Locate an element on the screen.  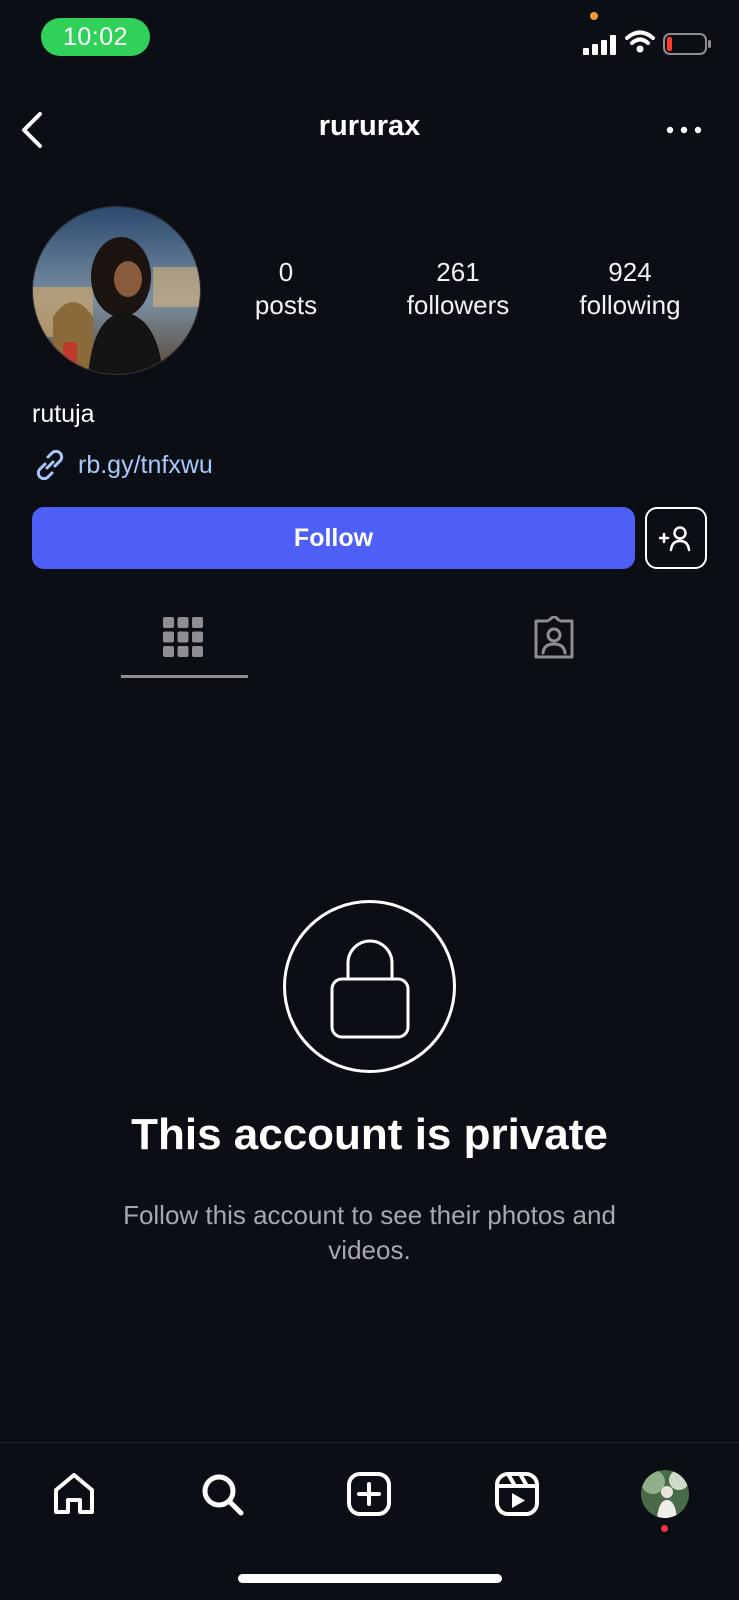
plus-square-icon is located at coordinates (369, 1494).